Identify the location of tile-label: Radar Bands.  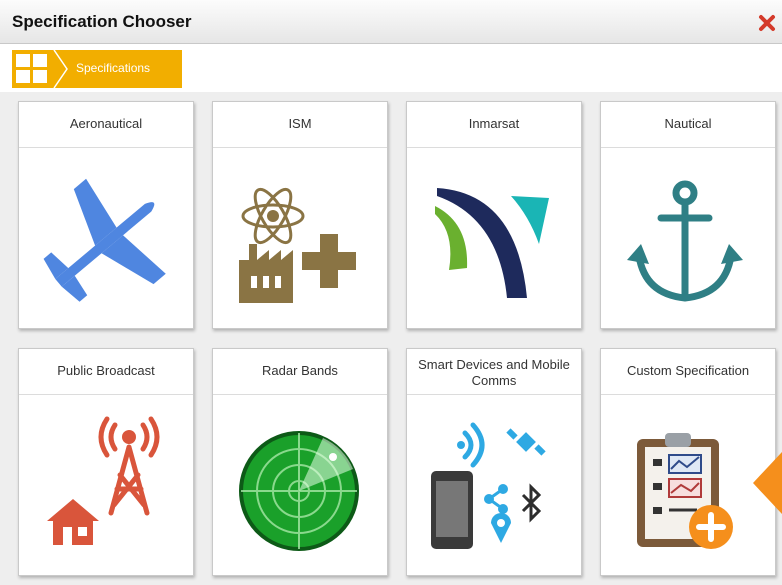
(300, 372).